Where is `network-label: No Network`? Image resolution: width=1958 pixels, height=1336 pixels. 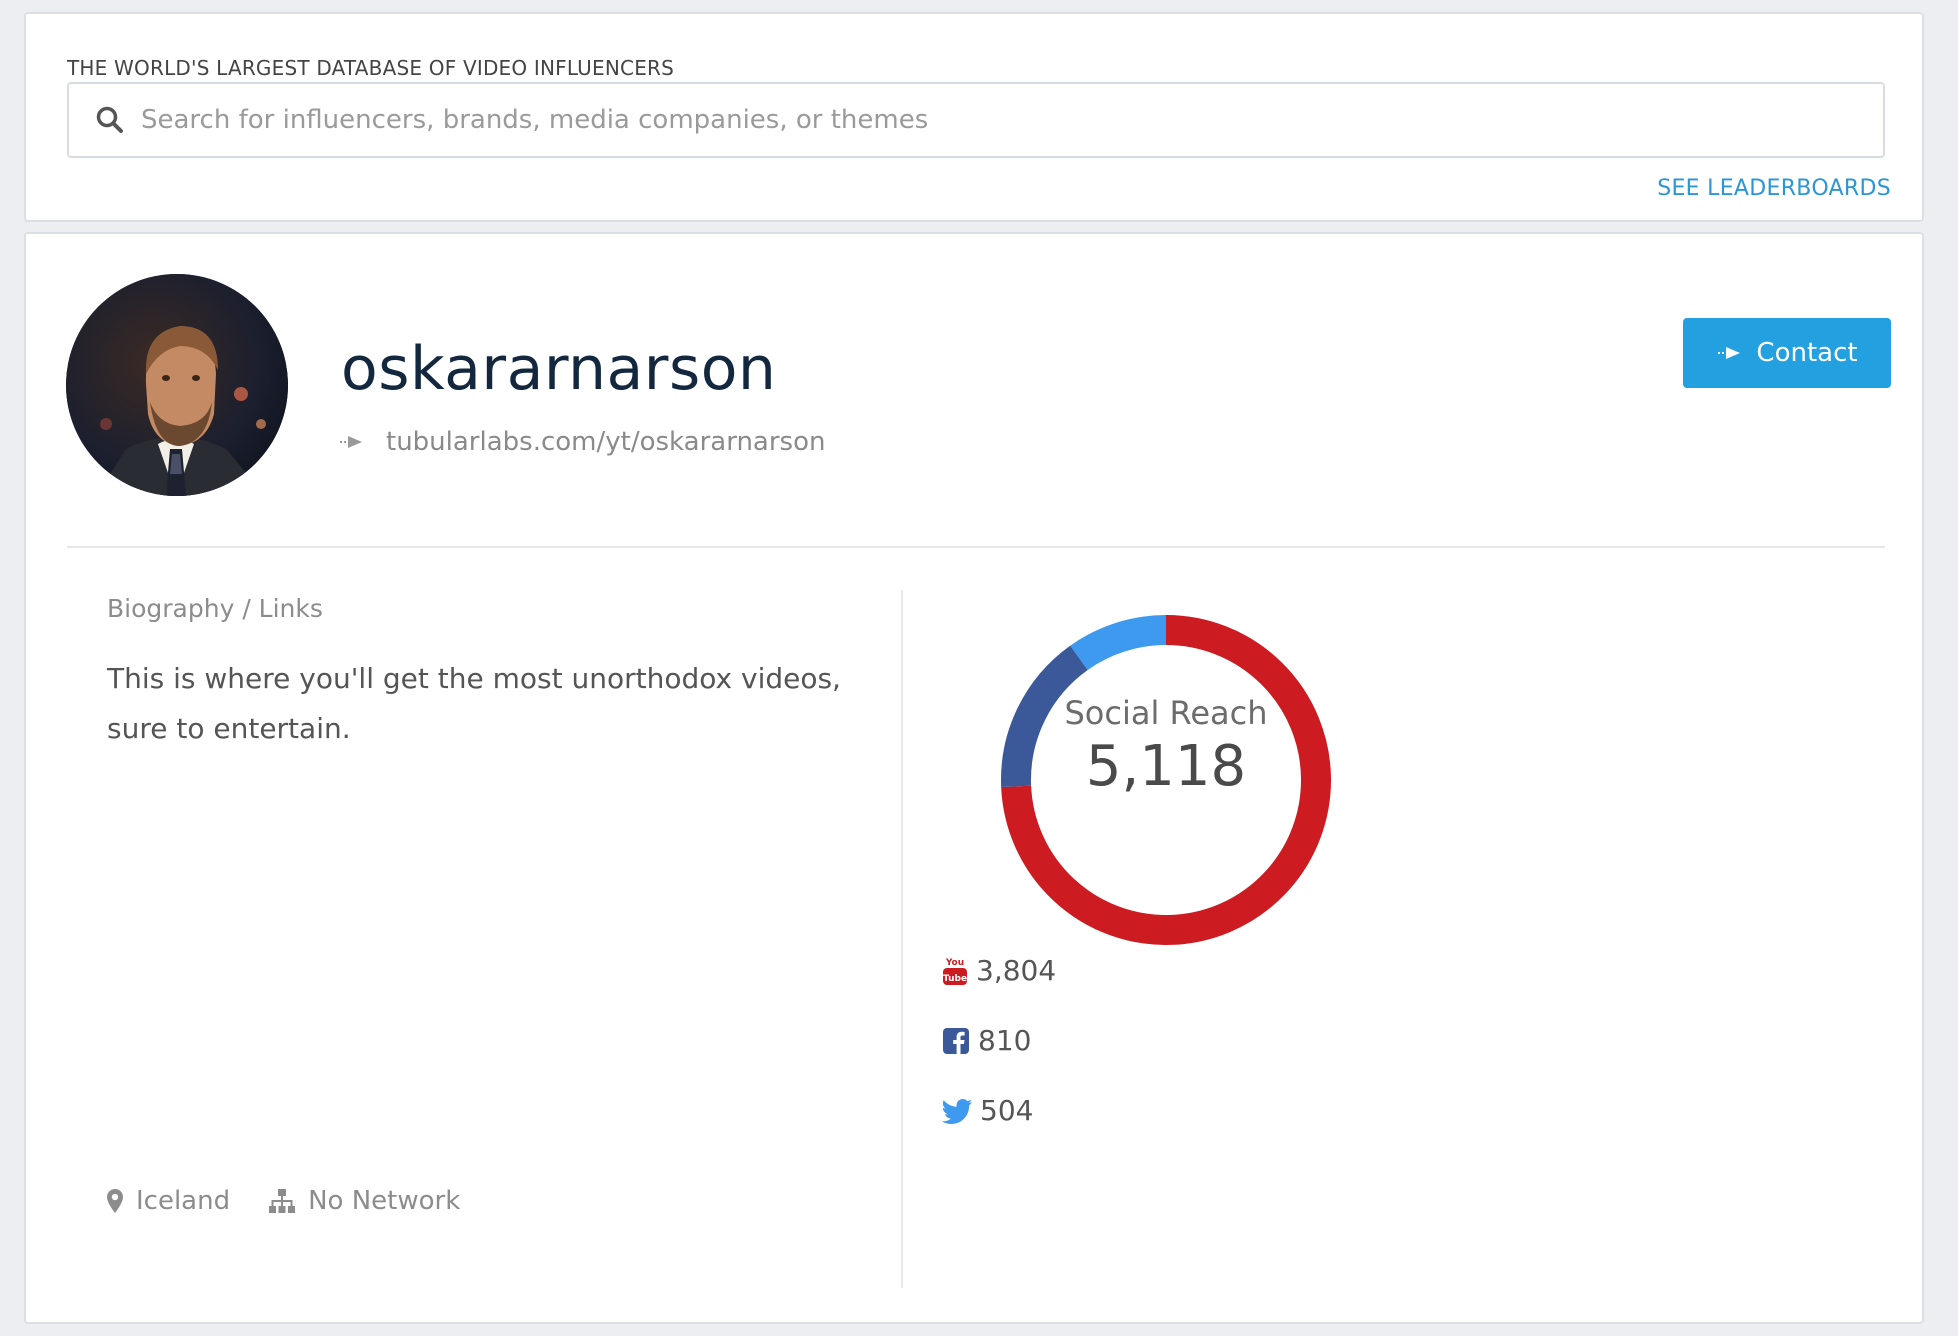
network-label: No Network is located at coordinates (384, 1201).